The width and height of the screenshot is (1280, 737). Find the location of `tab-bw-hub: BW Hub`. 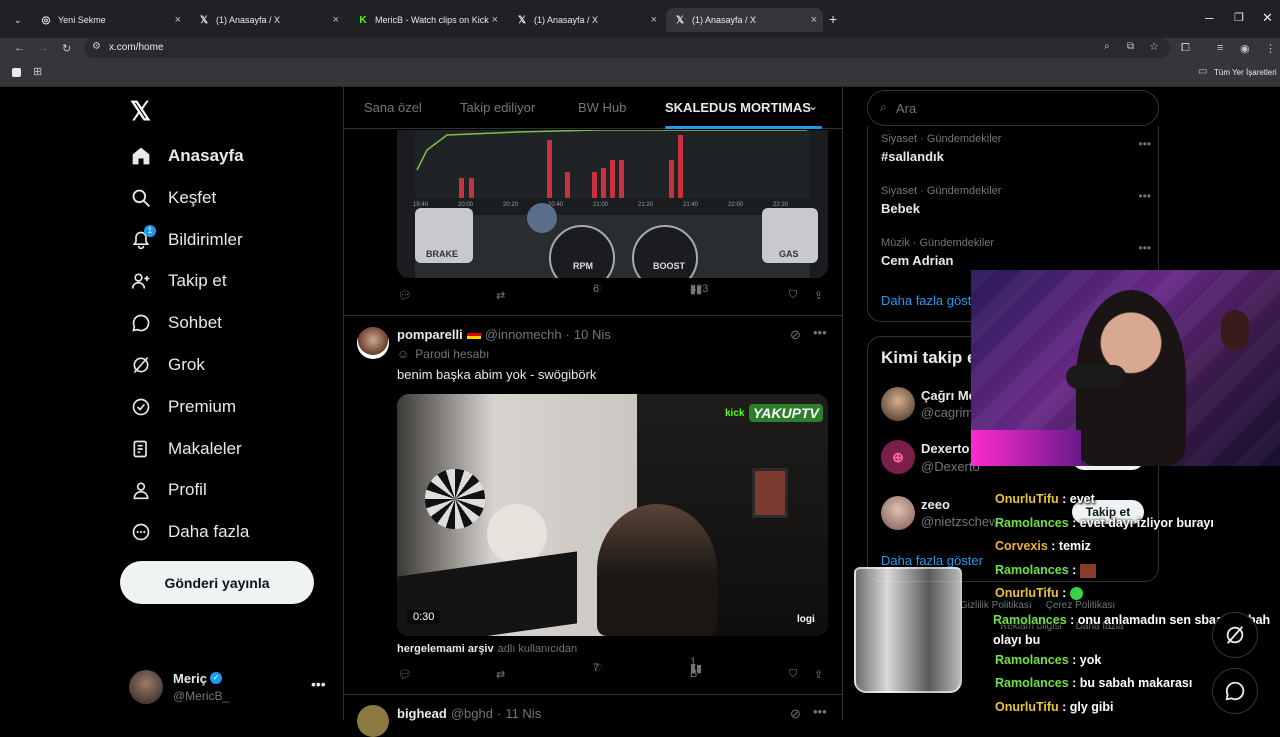

tab-bw-hub: BW Hub is located at coordinates (602, 107).